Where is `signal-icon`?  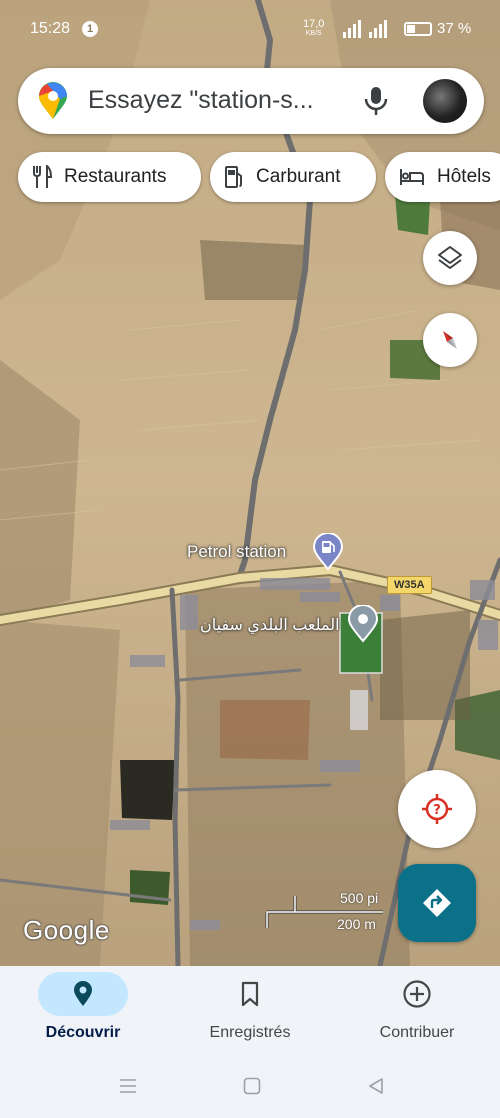
signal-icon is located at coordinates (365, 29).